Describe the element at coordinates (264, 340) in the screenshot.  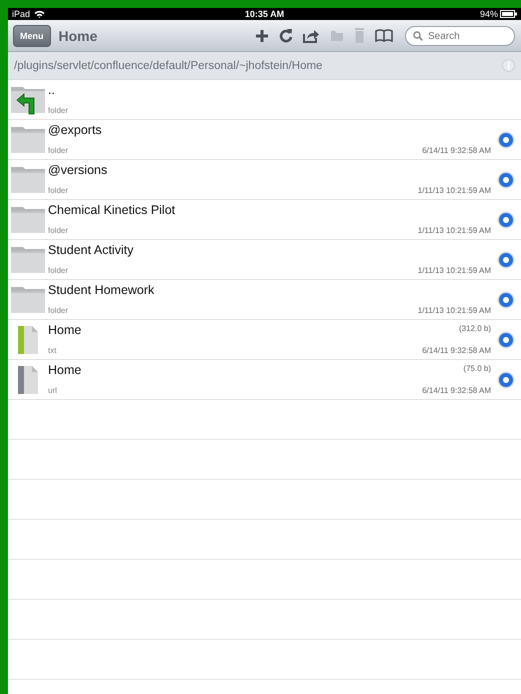
I see `file-row: Home txt (312.0 b) 6/14/11 9:32:58 AM` at that location.